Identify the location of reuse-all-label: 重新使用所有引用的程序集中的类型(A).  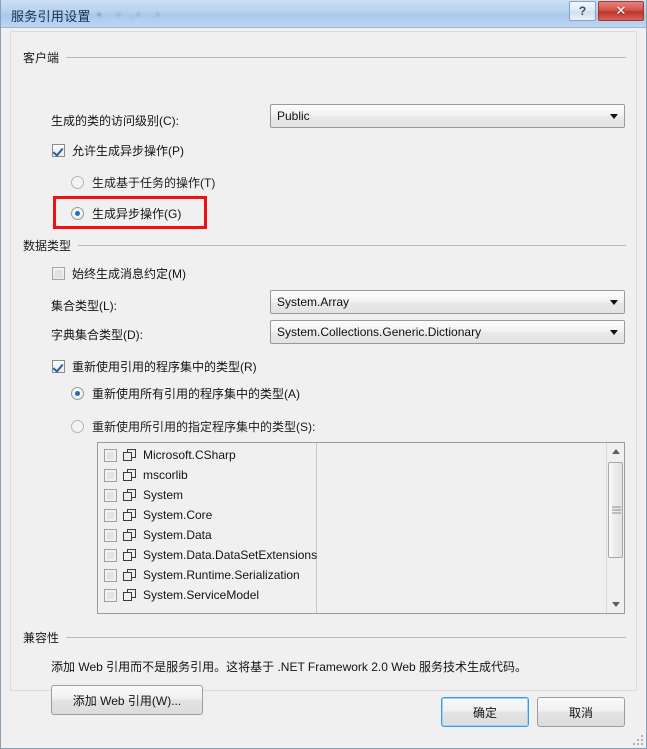
(196, 394).